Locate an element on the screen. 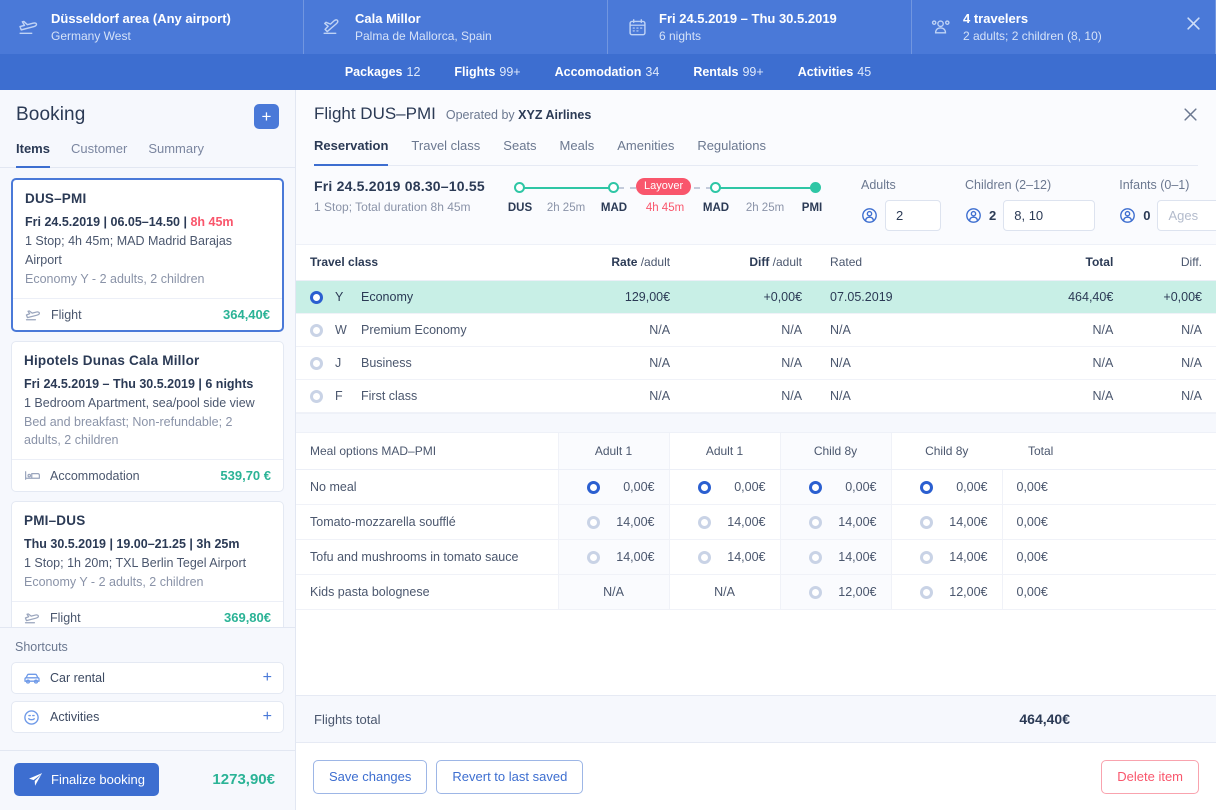 Image resolution: width=1216 pixels, height=810 pixels. sidebar-tab-customer: Customer is located at coordinates (99, 154).